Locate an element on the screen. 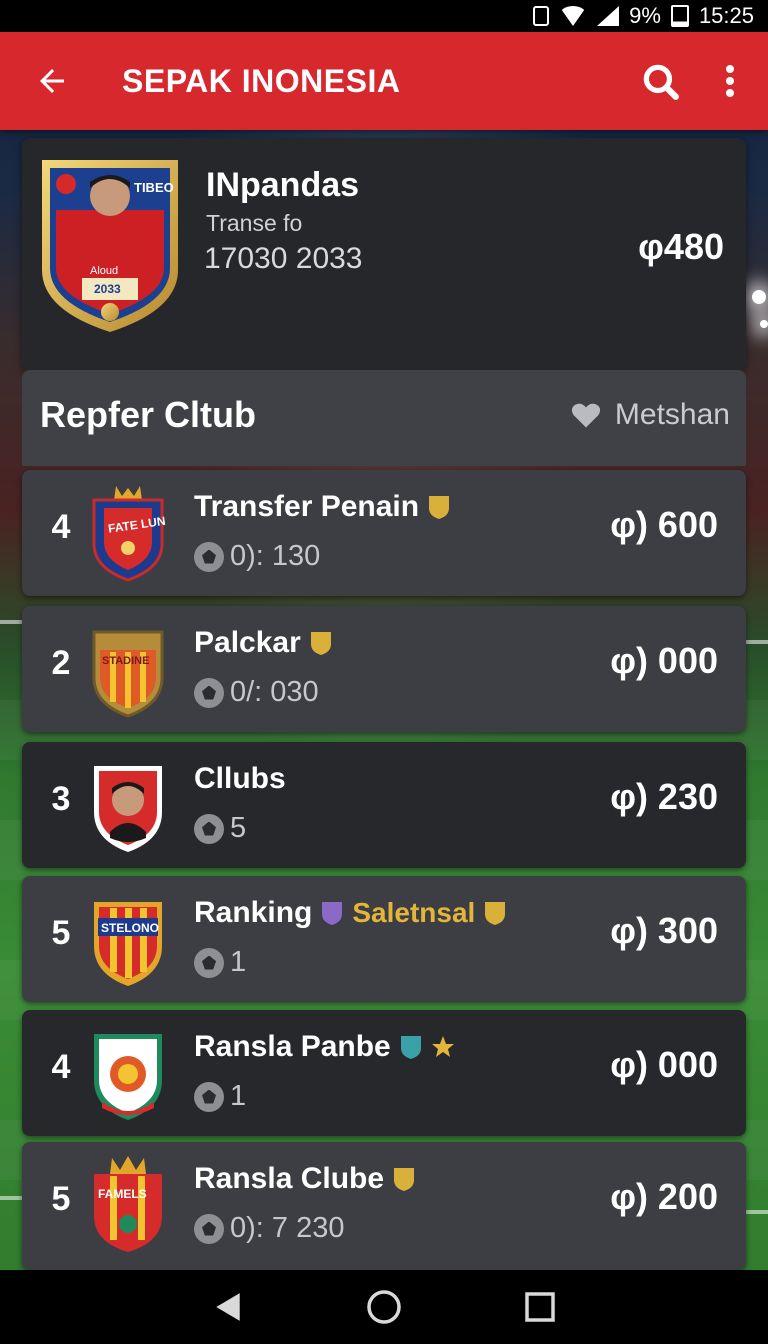 The width and height of the screenshot is (768, 1344). club-crest-icon: STELONO is located at coordinates (128, 944).